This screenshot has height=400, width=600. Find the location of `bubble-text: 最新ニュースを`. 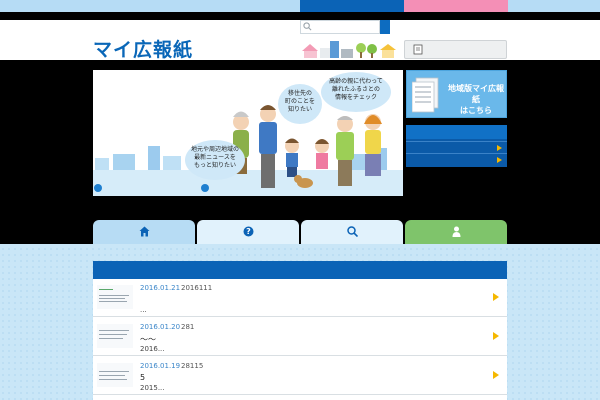

bubble-text: 最新ニュースを is located at coordinates (215, 157).